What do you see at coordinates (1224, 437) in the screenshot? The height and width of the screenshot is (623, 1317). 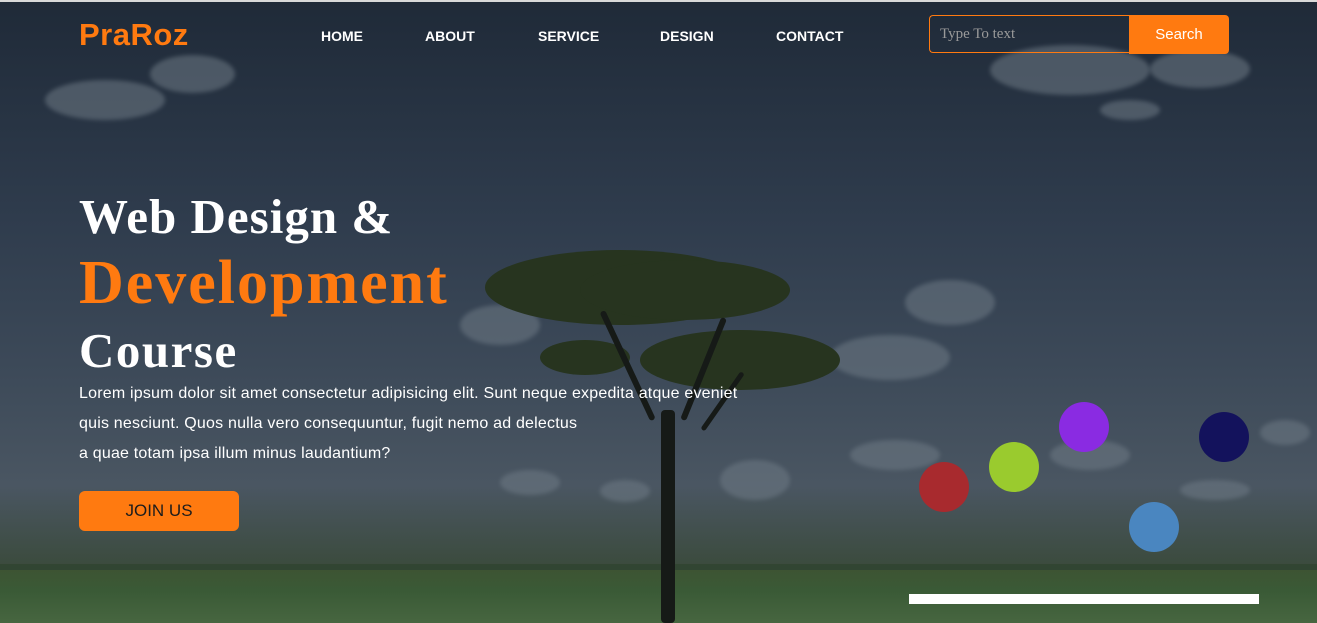 I see `decor-dot-navy` at bounding box center [1224, 437].